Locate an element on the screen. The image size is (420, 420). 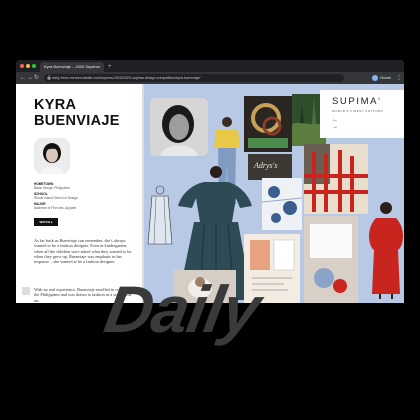
school-value: Rhode Island School of Design is located at coordinates (56, 198).